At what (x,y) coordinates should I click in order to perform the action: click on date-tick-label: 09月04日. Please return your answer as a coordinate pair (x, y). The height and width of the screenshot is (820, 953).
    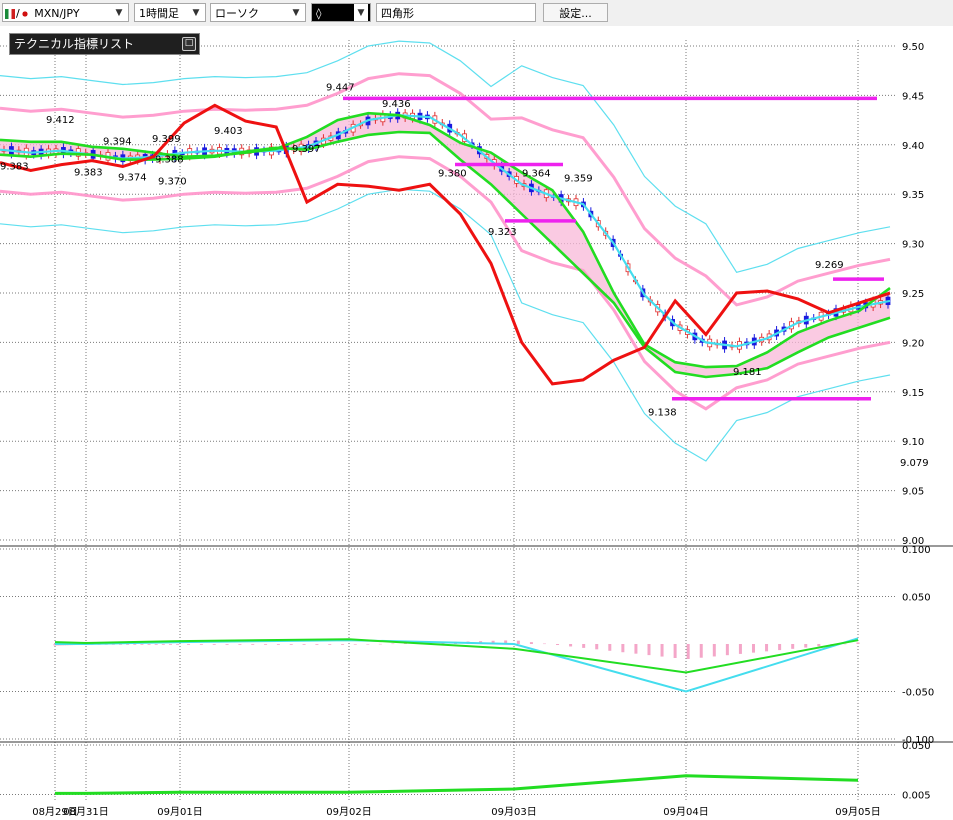
    Looking at the image, I should click on (685, 812).